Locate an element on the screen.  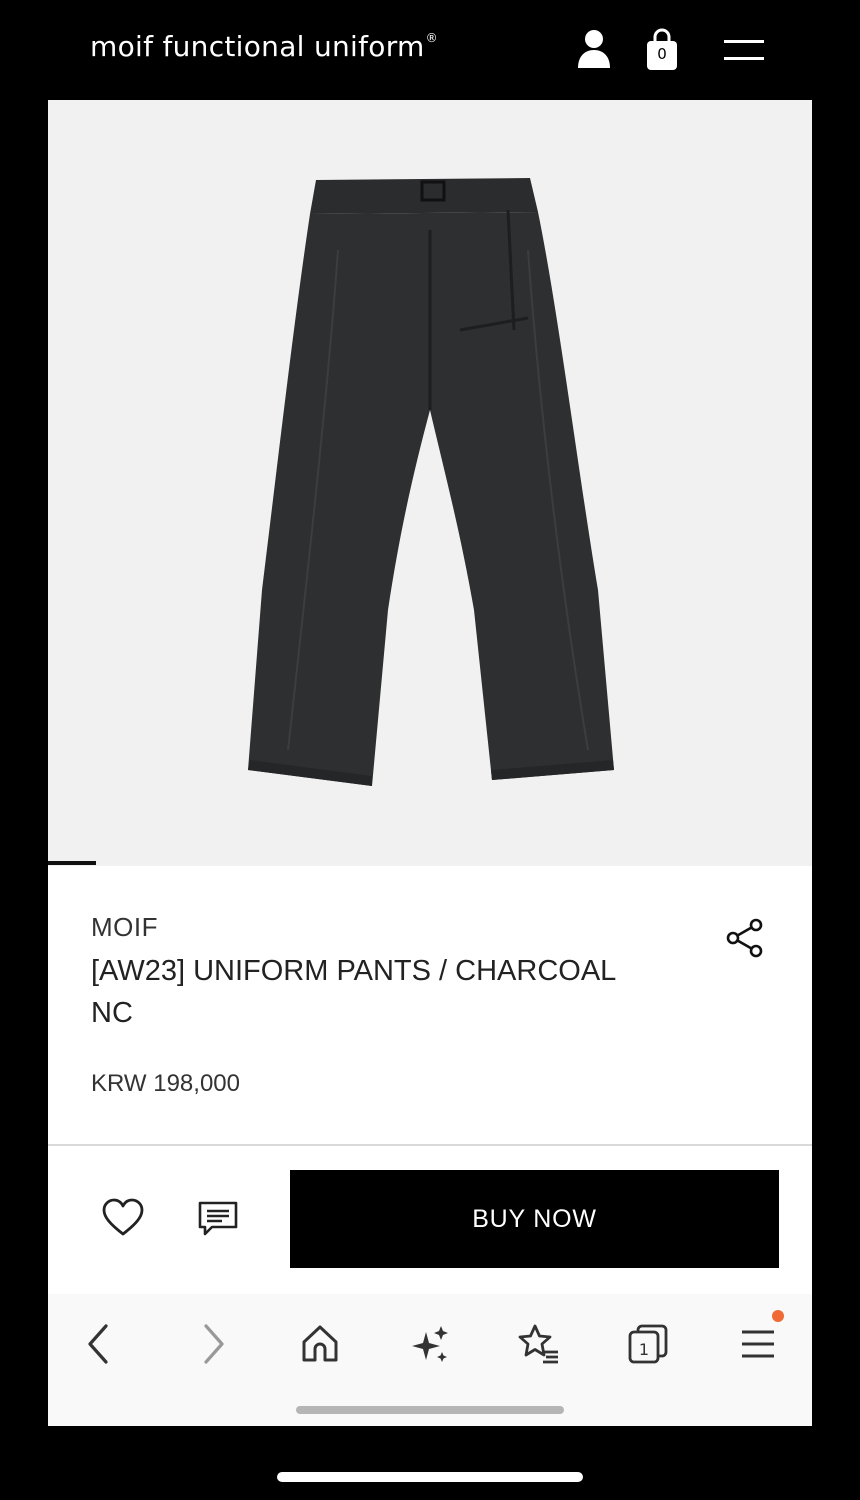
product-brand: MOIF is located at coordinates (124, 927).